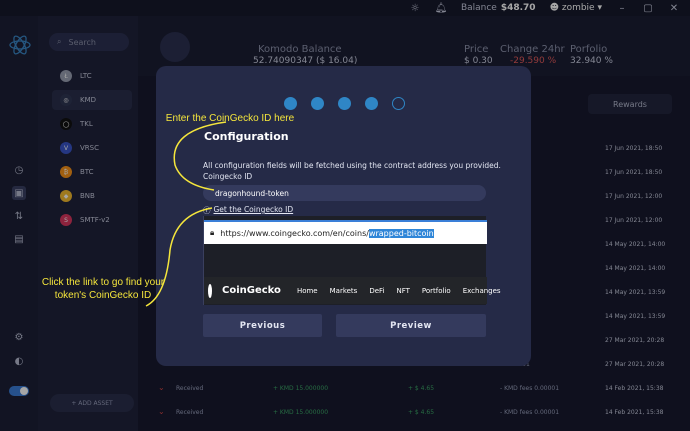  What do you see at coordinates (230, 118) in the screenshot?
I see `annotation-top: Enter the CoinGecko ID here` at bounding box center [230, 118].